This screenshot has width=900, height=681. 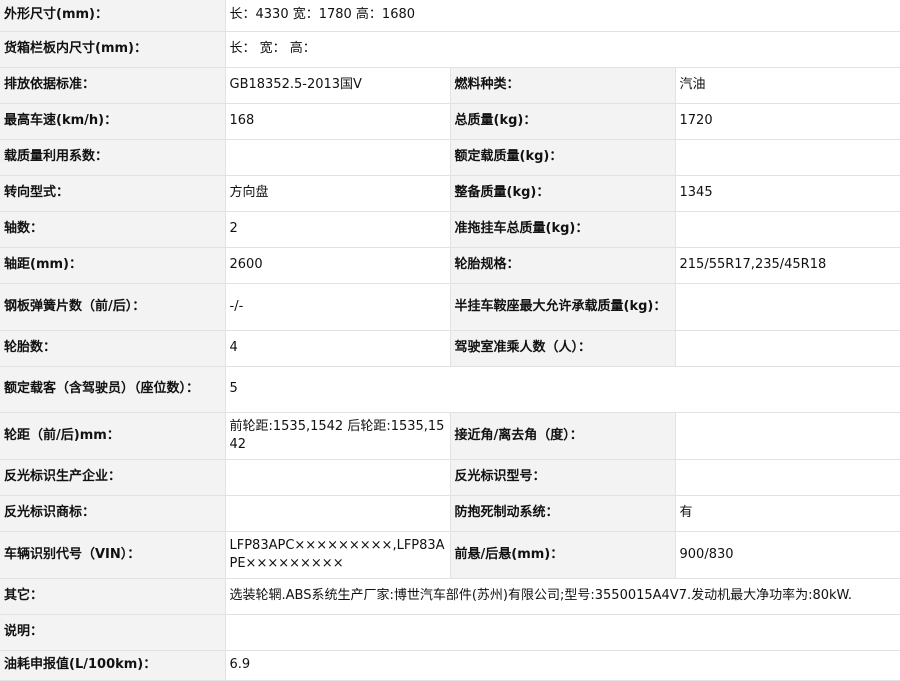 What do you see at coordinates (113, 85) in the screenshot?
I see `spec-label: 排放依据标准：` at bounding box center [113, 85].